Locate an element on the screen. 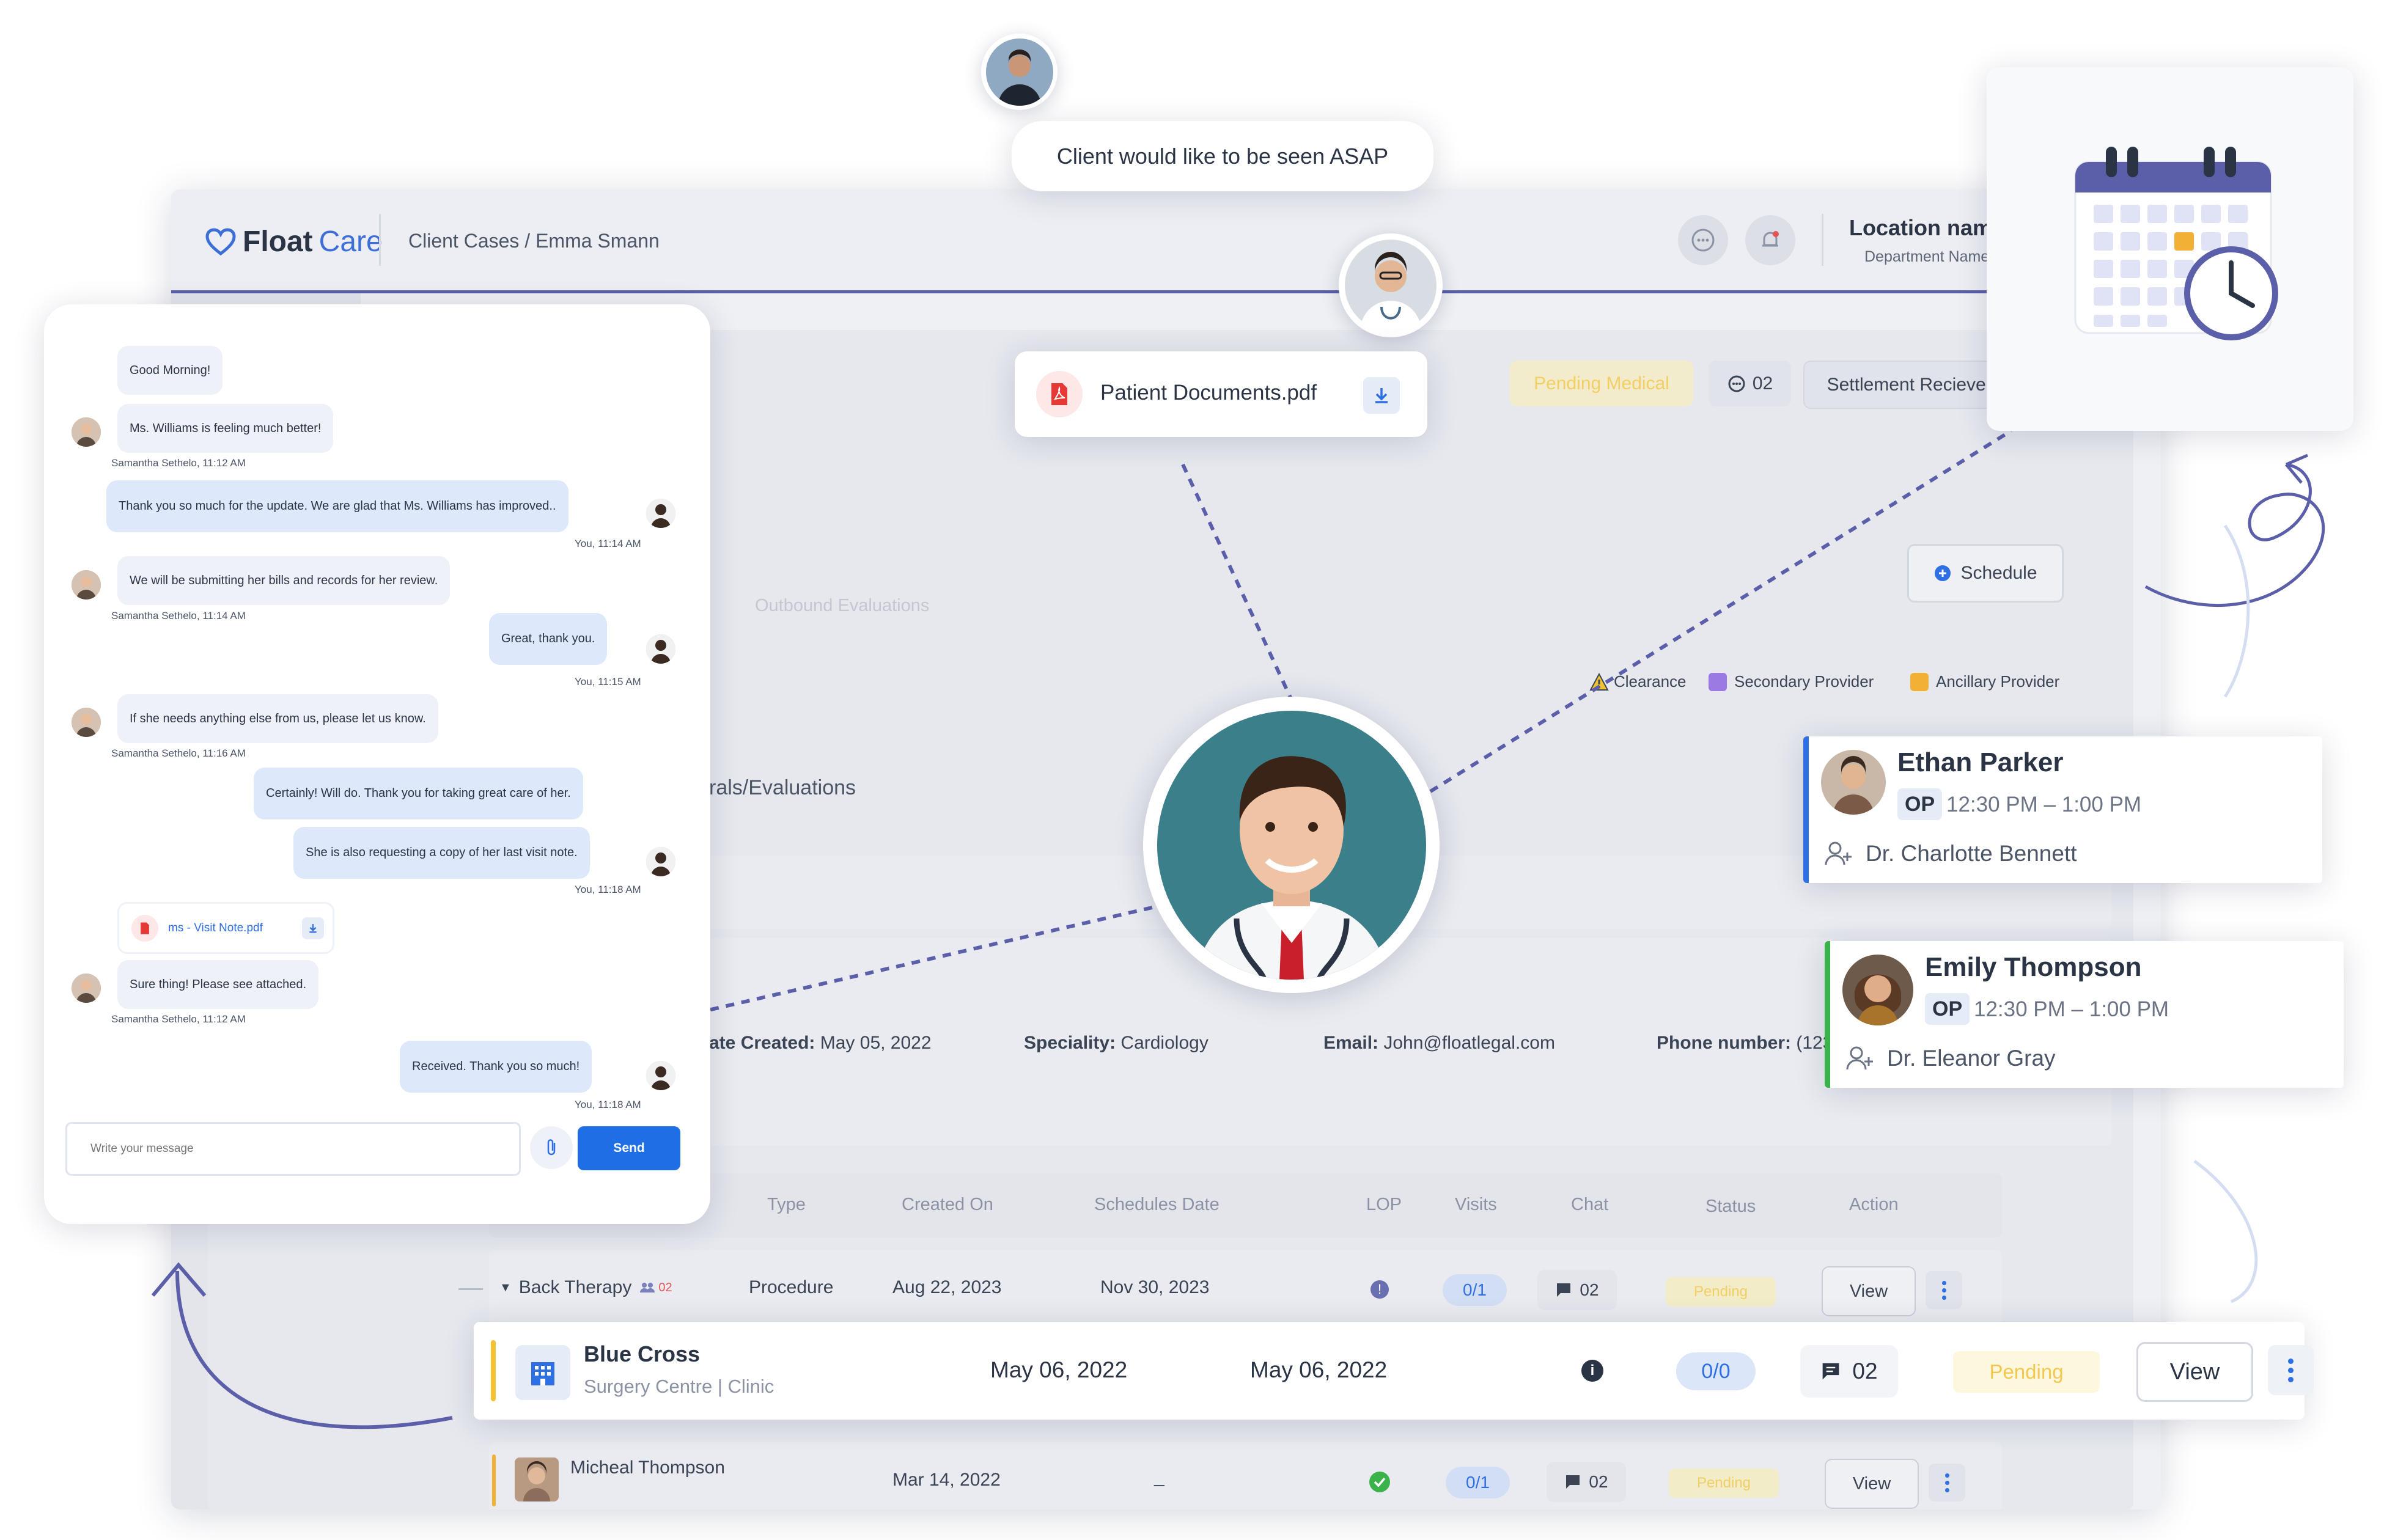 This screenshot has width=2406, height=1540. doctor-portrait is located at coordinates (1292, 845).